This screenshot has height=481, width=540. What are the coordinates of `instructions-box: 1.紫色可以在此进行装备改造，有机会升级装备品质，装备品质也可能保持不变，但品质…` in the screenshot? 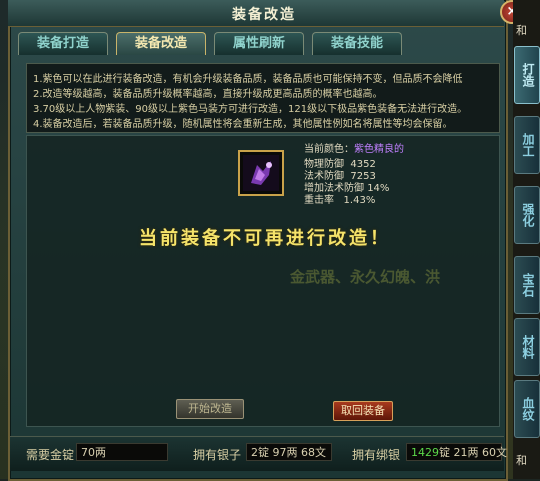 It's located at (263, 98).